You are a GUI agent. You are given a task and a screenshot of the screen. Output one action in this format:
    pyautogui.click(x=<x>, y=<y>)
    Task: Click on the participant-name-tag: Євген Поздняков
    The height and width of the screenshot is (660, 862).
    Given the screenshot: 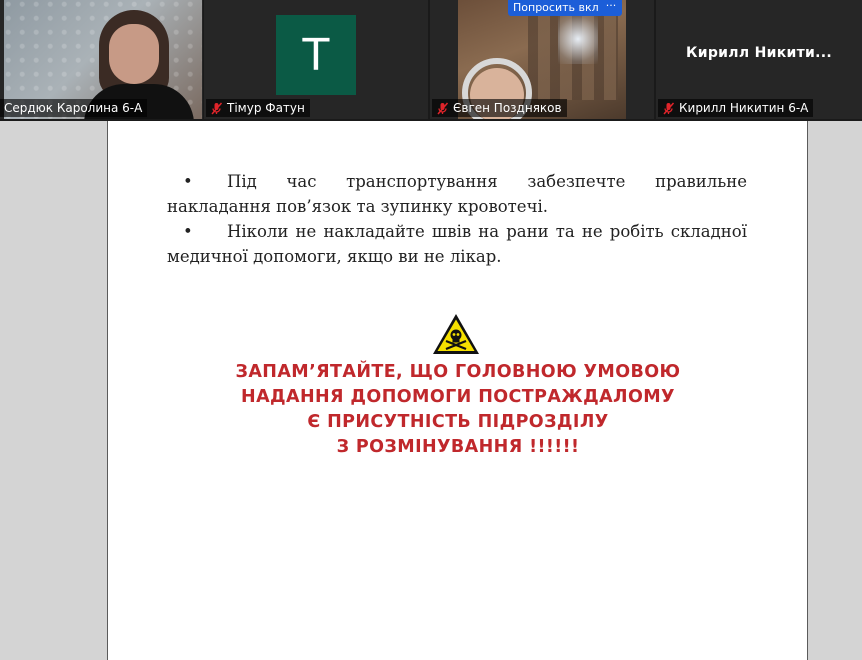 What is the action you would take?
    pyautogui.click(x=499, y=108)
    